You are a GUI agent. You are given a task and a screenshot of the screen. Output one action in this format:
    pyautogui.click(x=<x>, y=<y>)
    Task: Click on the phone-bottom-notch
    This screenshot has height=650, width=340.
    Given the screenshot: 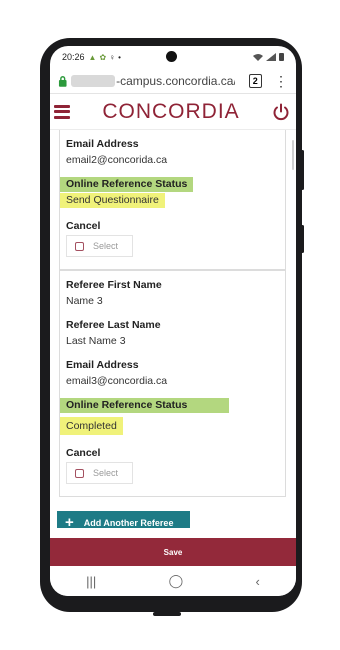 What is the action you would take?
    pyautogui.click(x=167, y=614)
    